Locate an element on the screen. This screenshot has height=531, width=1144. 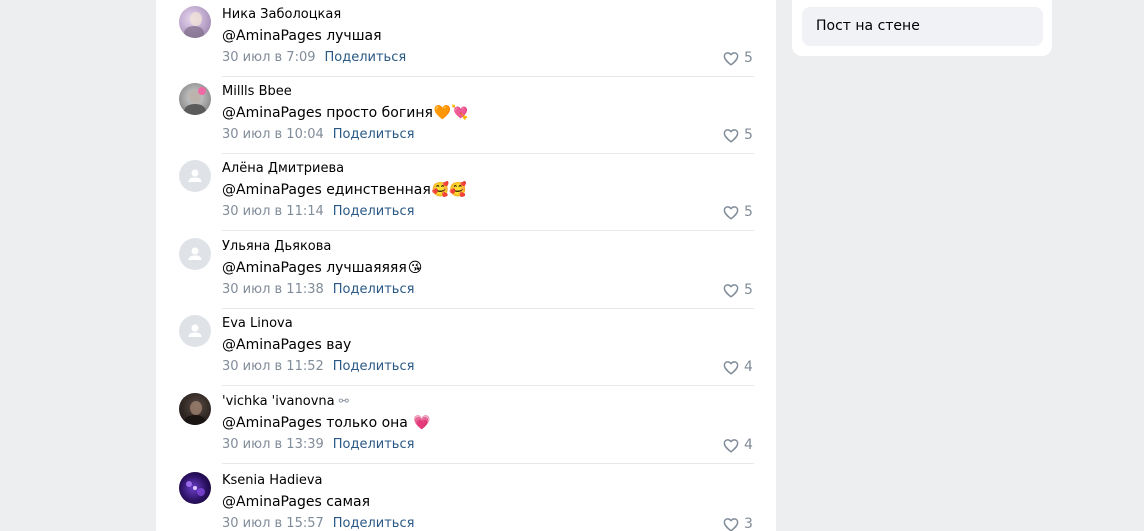
verified-icon: ⚯ is located at coordinates (343, 401).